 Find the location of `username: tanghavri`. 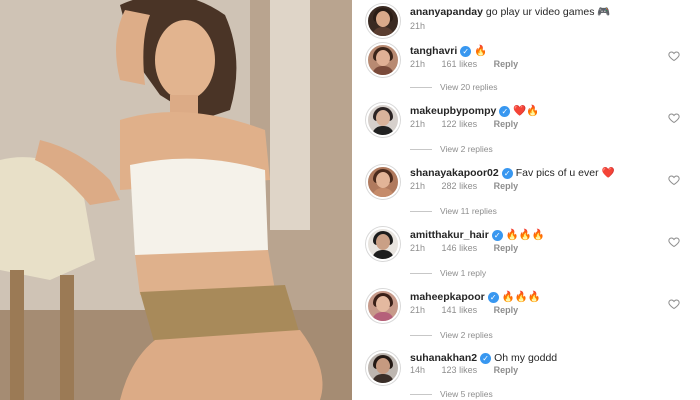

username: tanghavri is located at coordinates (433, 51).